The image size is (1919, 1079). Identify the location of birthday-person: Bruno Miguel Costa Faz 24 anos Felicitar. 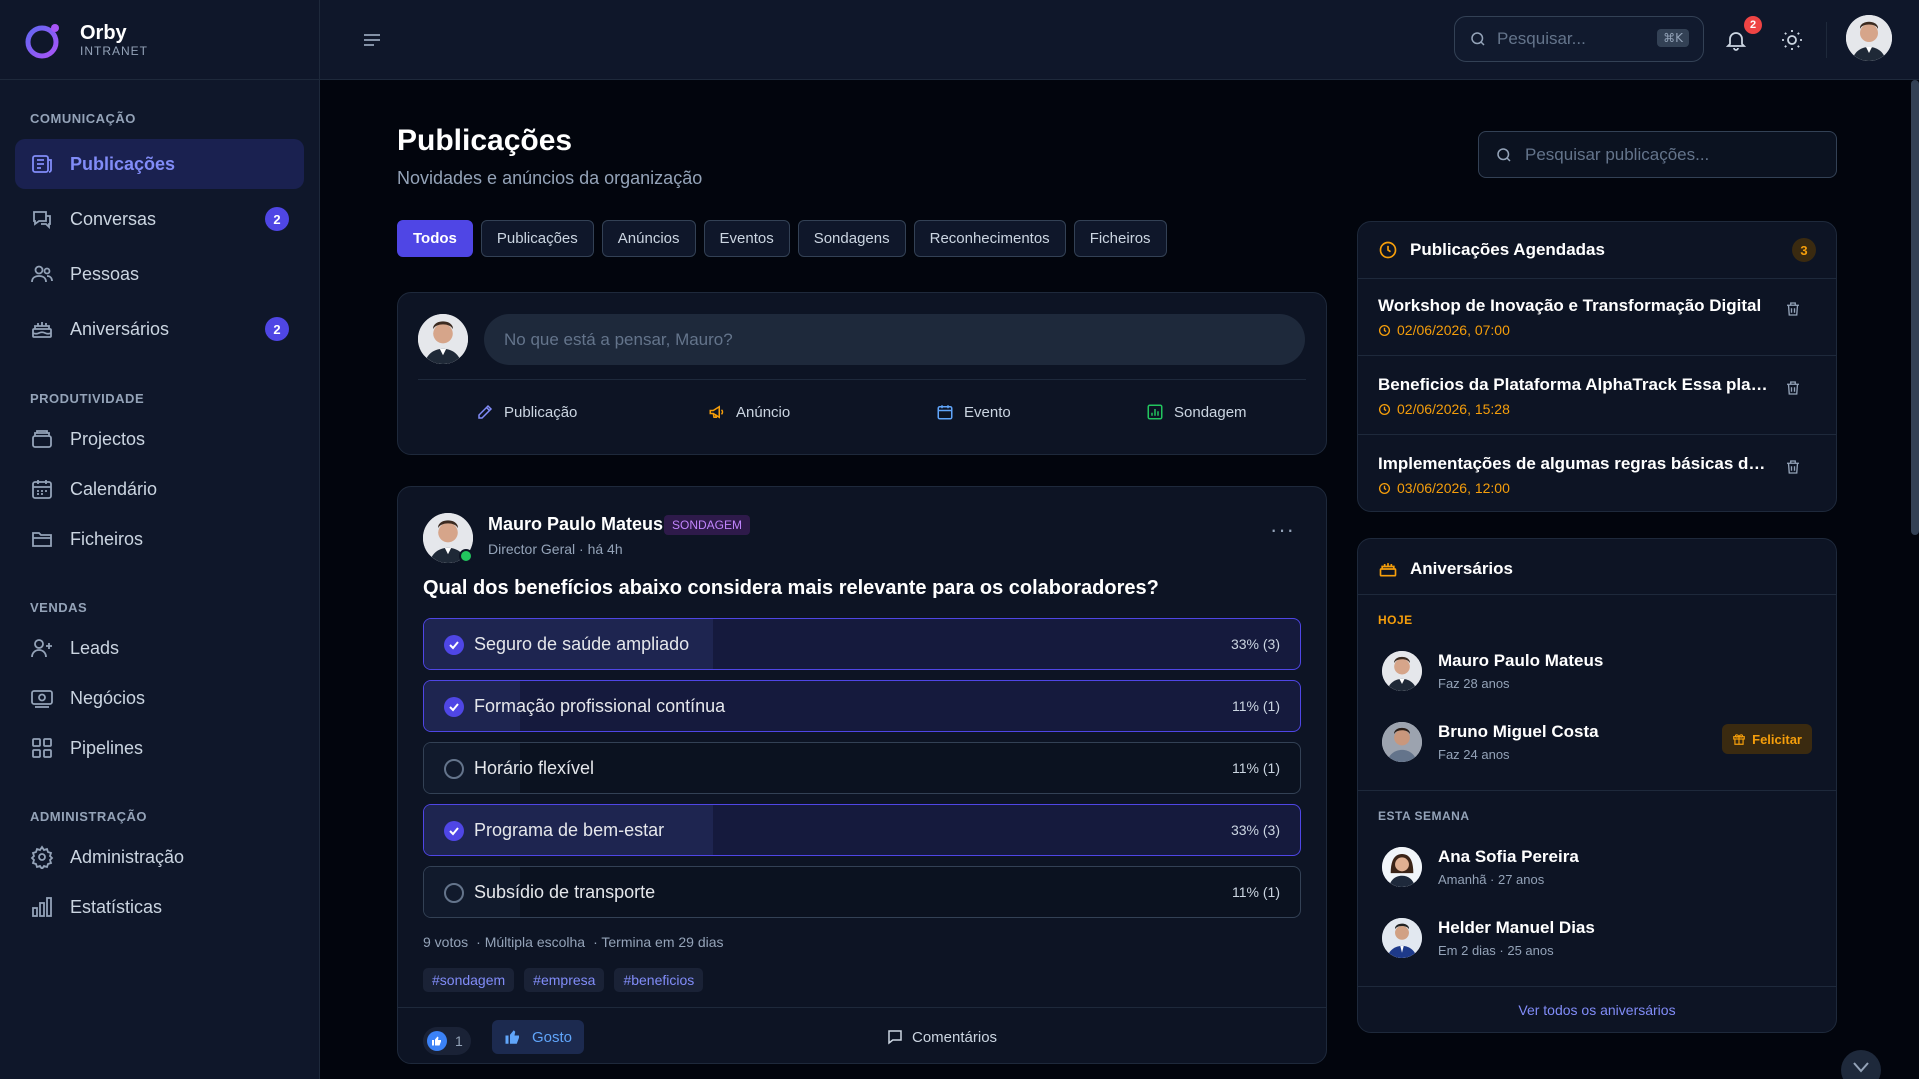
(1597, 744).